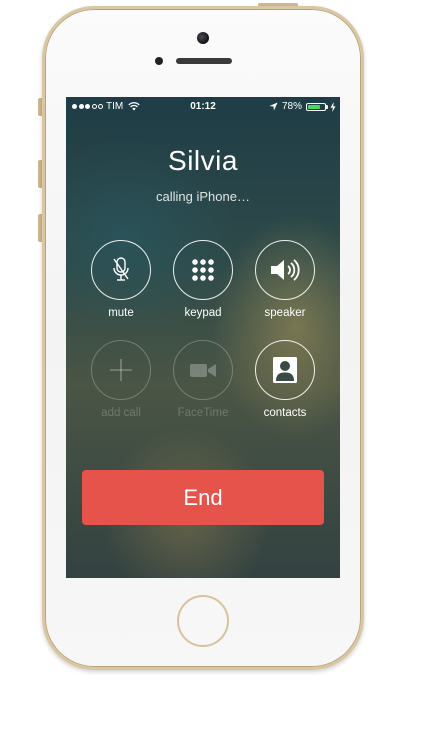 This screenshot has width=423, height=734. What do you see at coordinates (285, 413) in the screenshot?
I see `contacts-label: contacts` at bounding box center [285, 413].